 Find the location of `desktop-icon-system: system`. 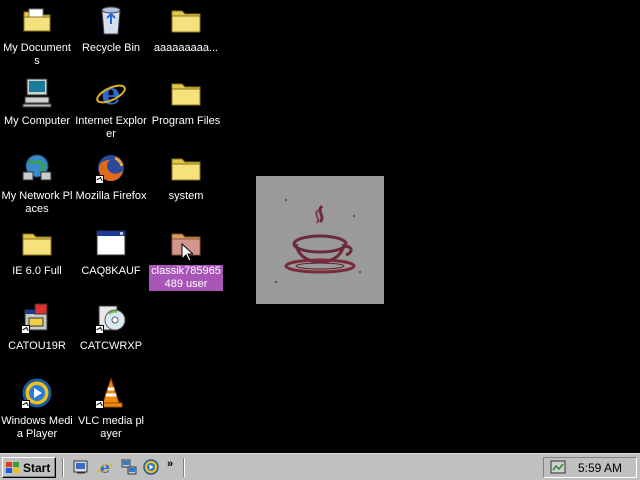

desktop-icon-system: system is located at coordinates (186, 178).